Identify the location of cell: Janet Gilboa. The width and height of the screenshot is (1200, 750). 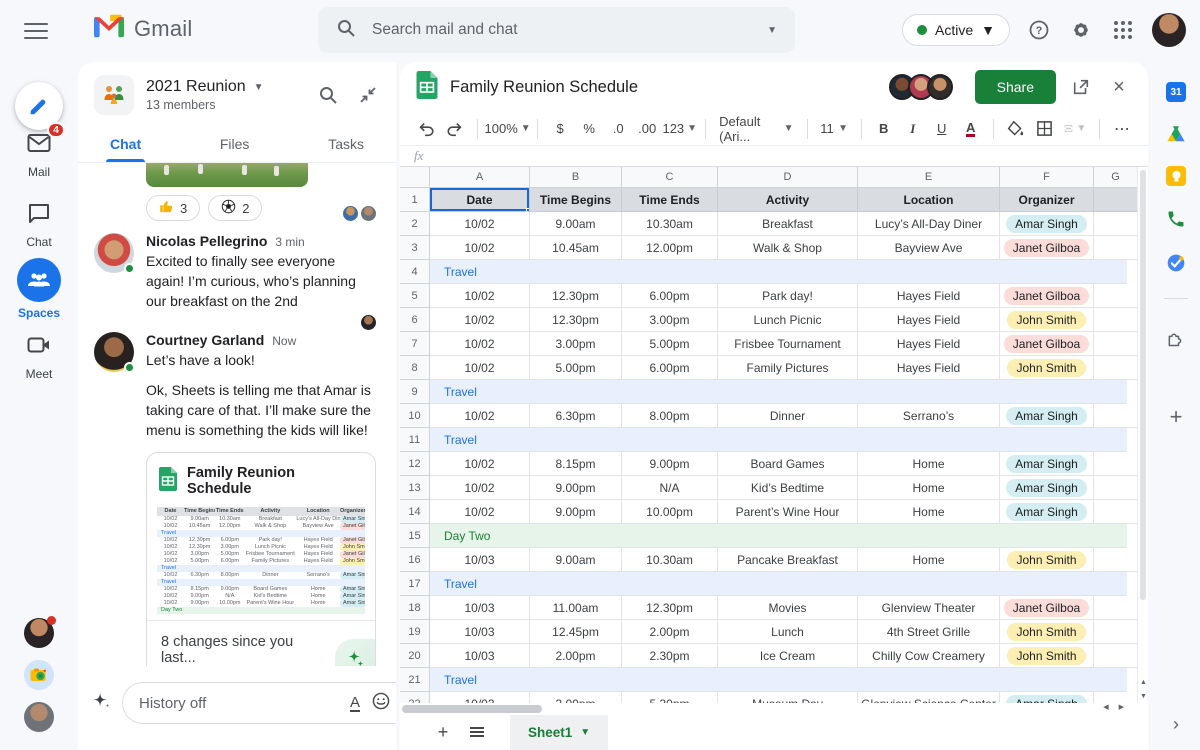
(1047, 344).